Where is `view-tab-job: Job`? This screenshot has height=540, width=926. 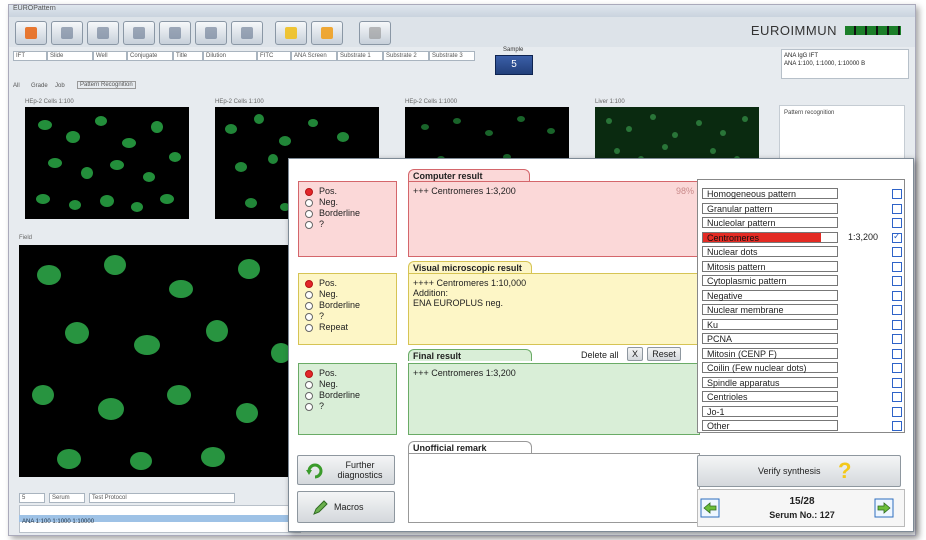 view-tab-job: Job is located at coordinates (60, 86).